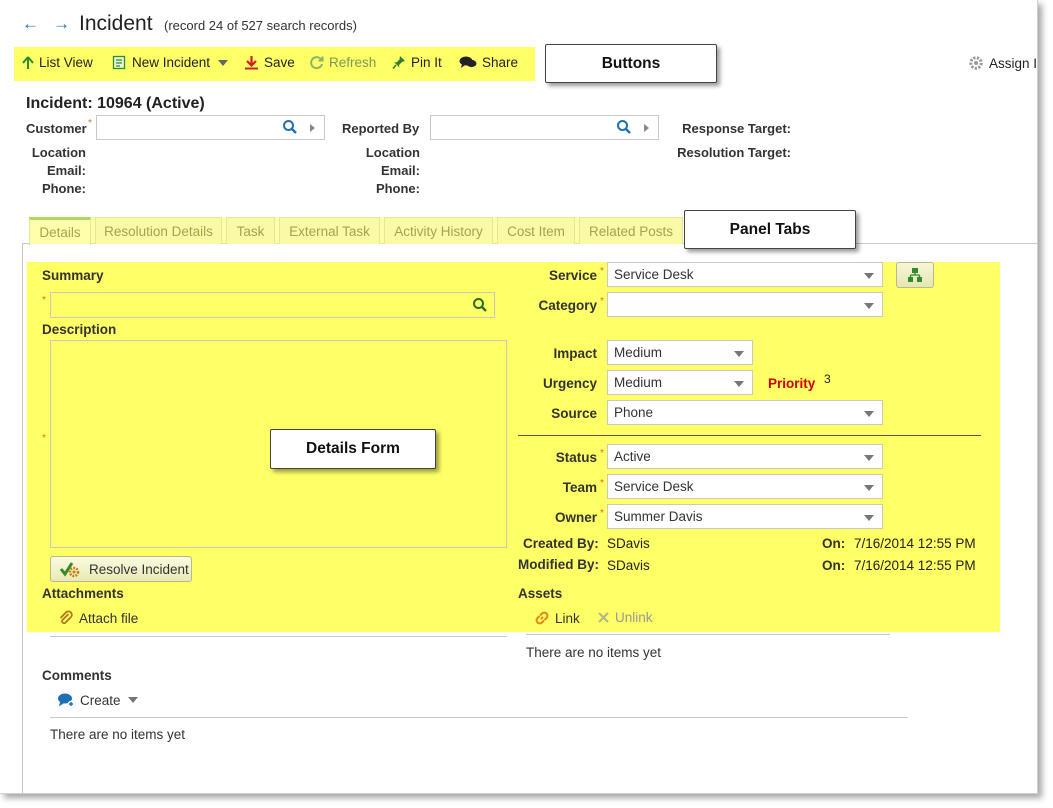 Image resolution: width=1053 pixels, height=808 pixels. Describe the element at coordinates (736, 128) in the screenshot. I see `response-target-label: Response Target:` at that location.